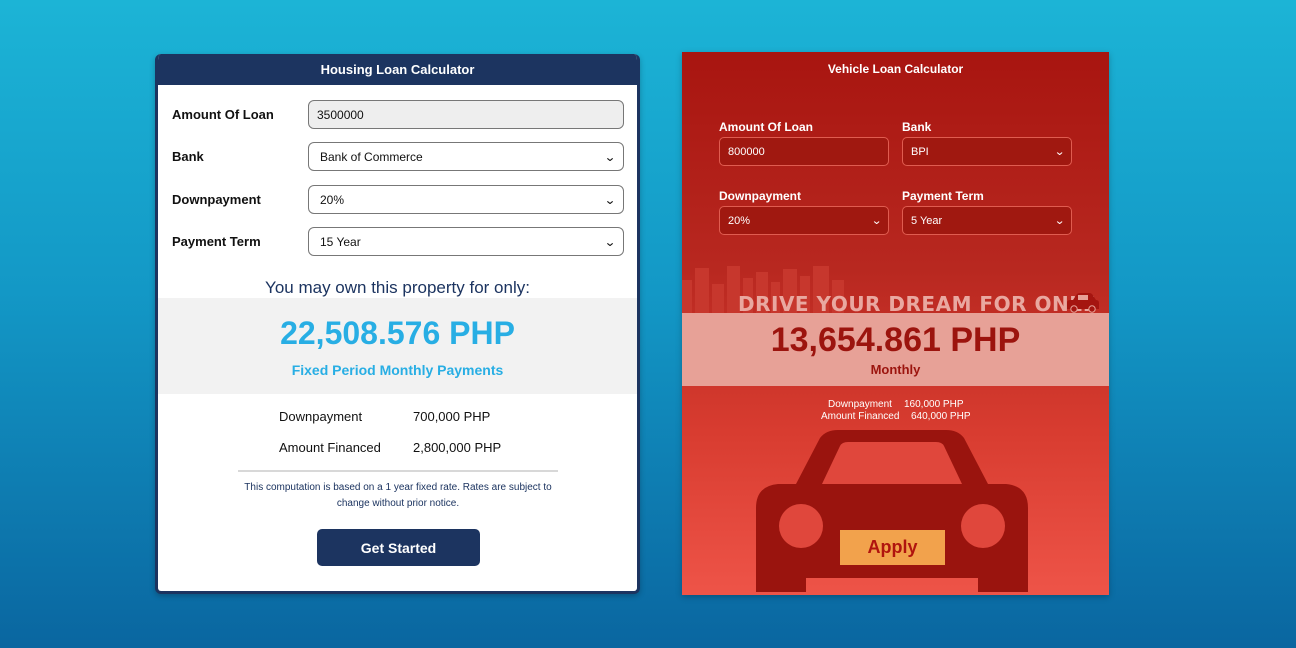 The image size is (1296, 648). I want to click on vehicle-bank-label: Bank, so click(917, 127).